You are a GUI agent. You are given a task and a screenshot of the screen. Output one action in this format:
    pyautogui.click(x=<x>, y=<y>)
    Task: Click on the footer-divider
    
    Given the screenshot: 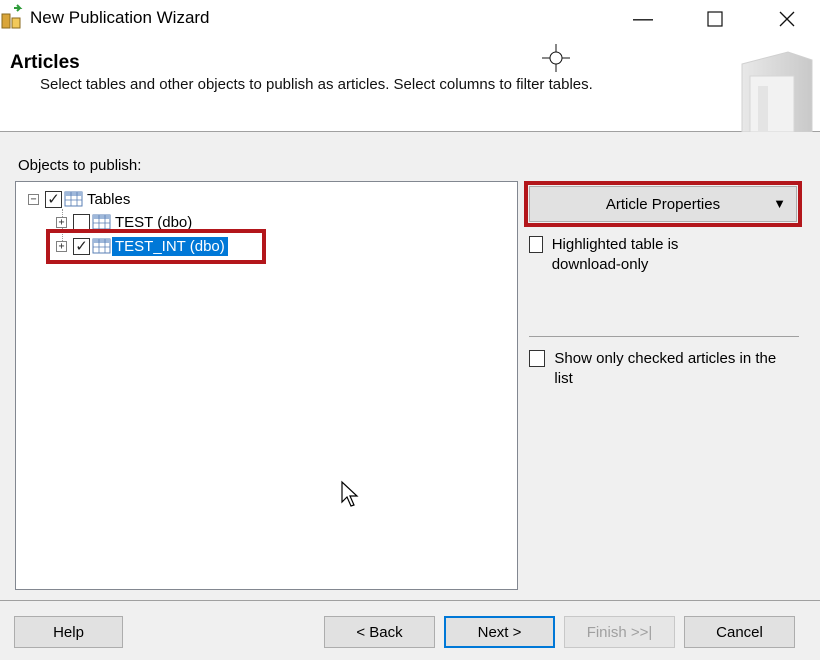 What is the action you would take?
    pyautogui.click(x=410, y=600)
    